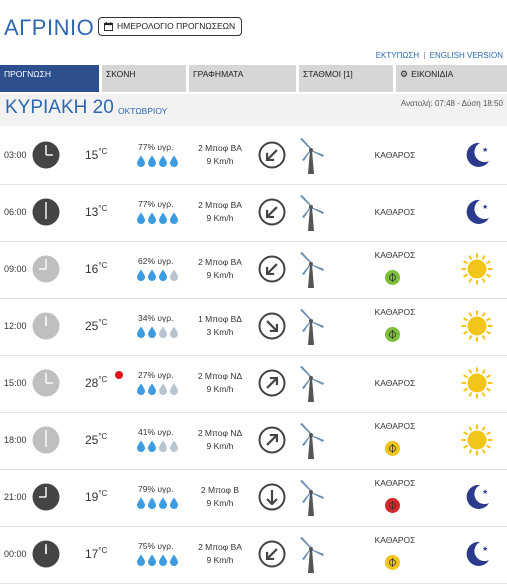 The height and width of the screenshot is (584, 507). Describe the element at coordinates (49, 78) in the screenshot. I see `tab-forecast: ΠΡΟΓΝΩΣΗ` at that location.